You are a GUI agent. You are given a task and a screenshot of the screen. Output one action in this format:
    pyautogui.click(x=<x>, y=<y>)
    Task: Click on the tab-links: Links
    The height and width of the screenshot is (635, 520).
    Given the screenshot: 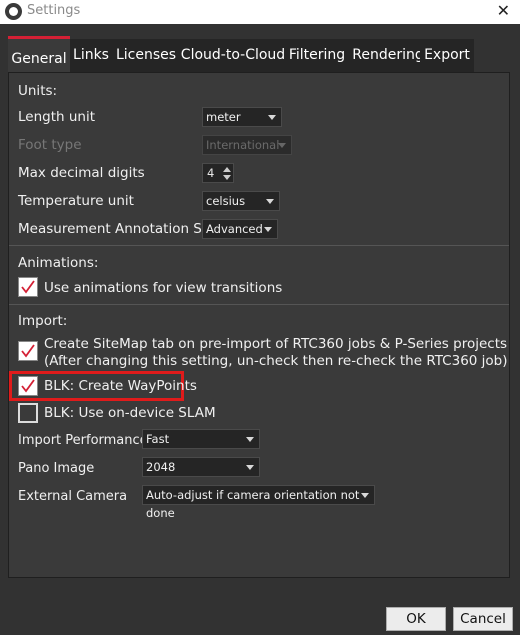 What is the action you would take?
    pyautogui.click(x=91, y=55)
    